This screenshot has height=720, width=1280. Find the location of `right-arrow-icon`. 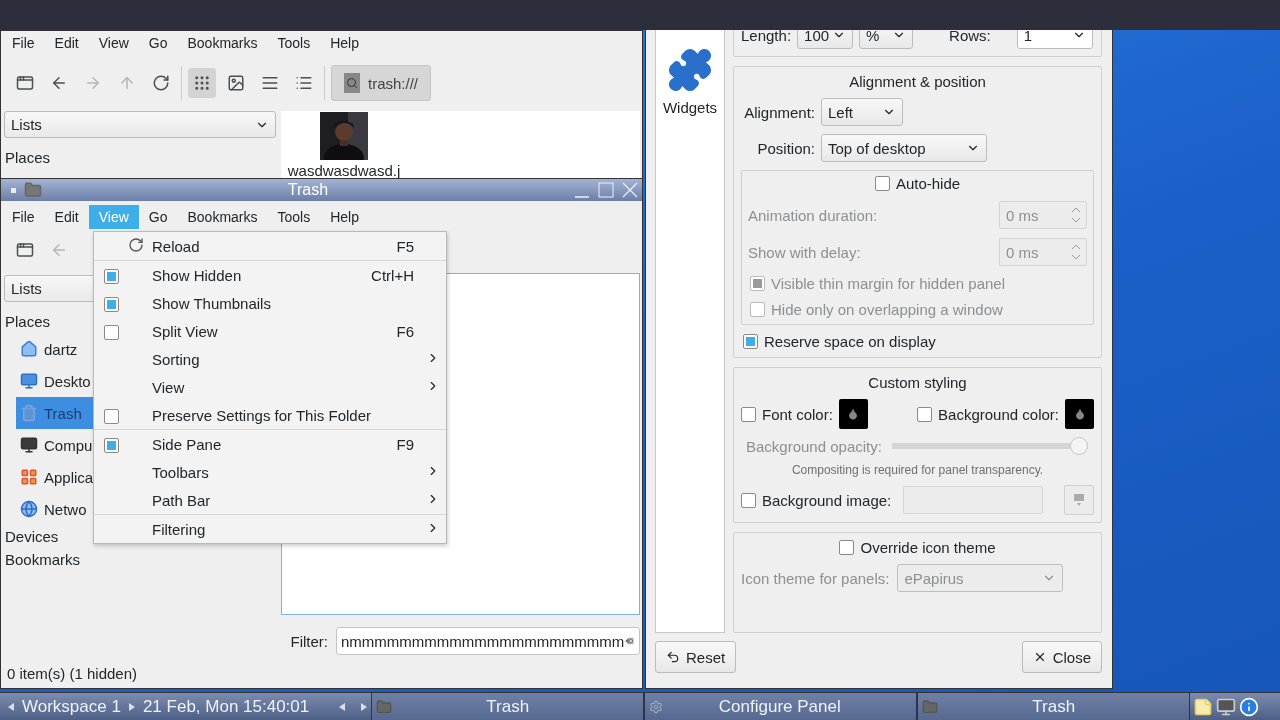

right-arrow-icon is located at coordinates (131, 706).